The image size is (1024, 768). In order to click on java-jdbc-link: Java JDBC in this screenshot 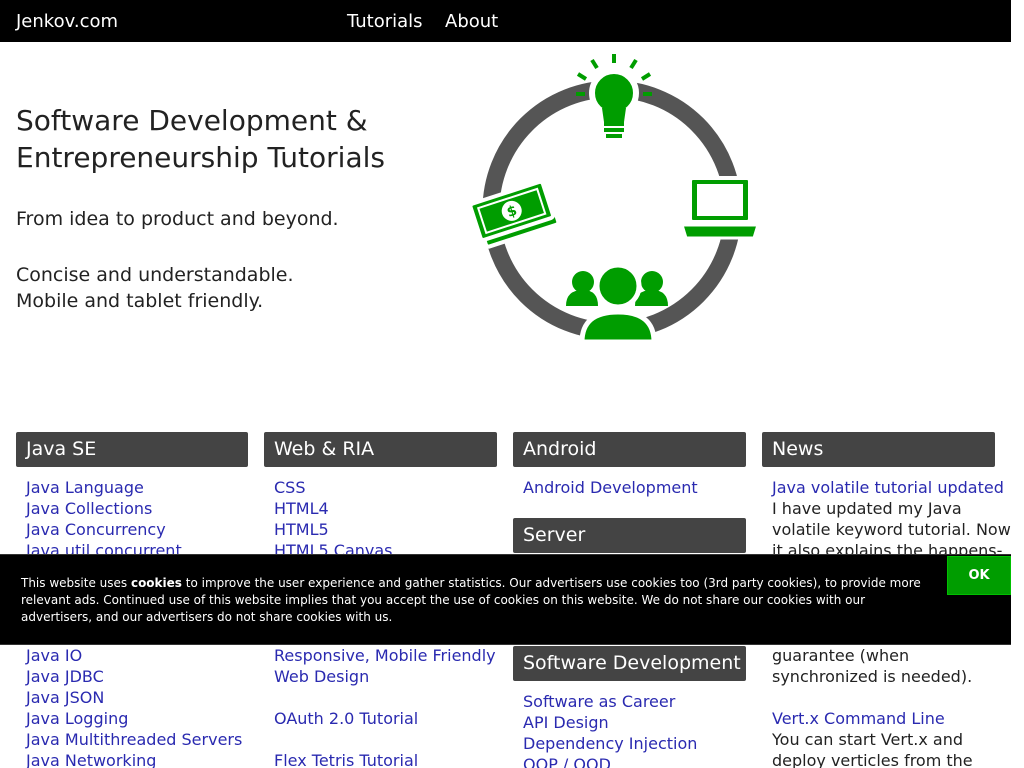, I will do `click(65, 676)`.